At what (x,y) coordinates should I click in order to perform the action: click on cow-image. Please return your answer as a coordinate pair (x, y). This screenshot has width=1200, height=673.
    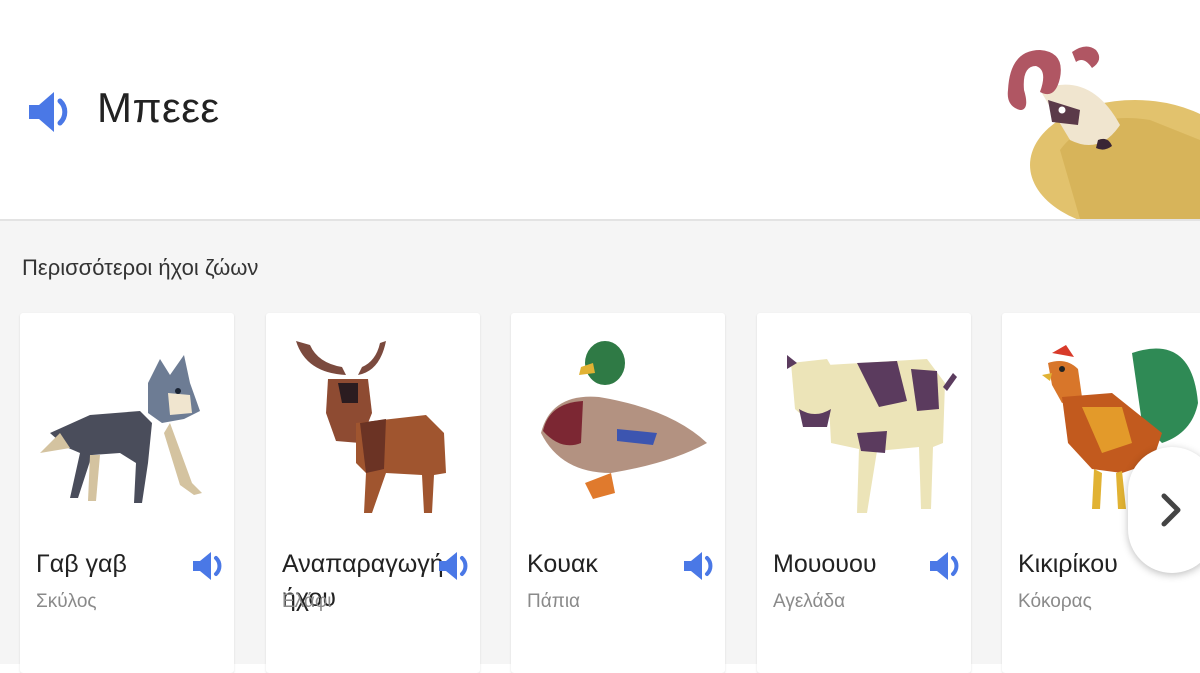
    Looking at the image, I should click on (872, 434).